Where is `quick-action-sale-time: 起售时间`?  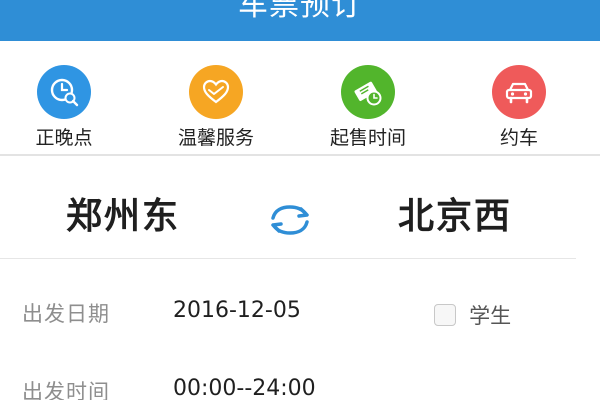
quick-action-sale-time: 起售时间 is located at coordinates (368, 107).